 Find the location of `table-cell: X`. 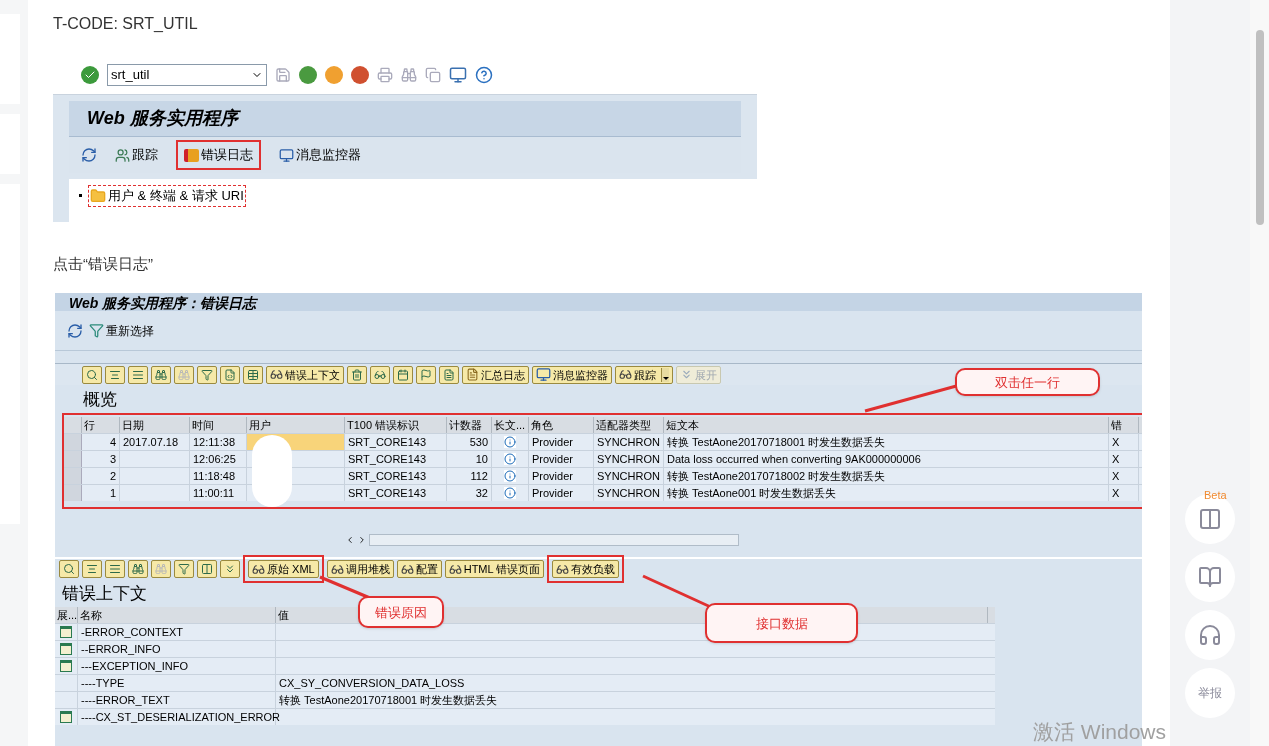

table-cell: X is located at coordinates (1124, 493).